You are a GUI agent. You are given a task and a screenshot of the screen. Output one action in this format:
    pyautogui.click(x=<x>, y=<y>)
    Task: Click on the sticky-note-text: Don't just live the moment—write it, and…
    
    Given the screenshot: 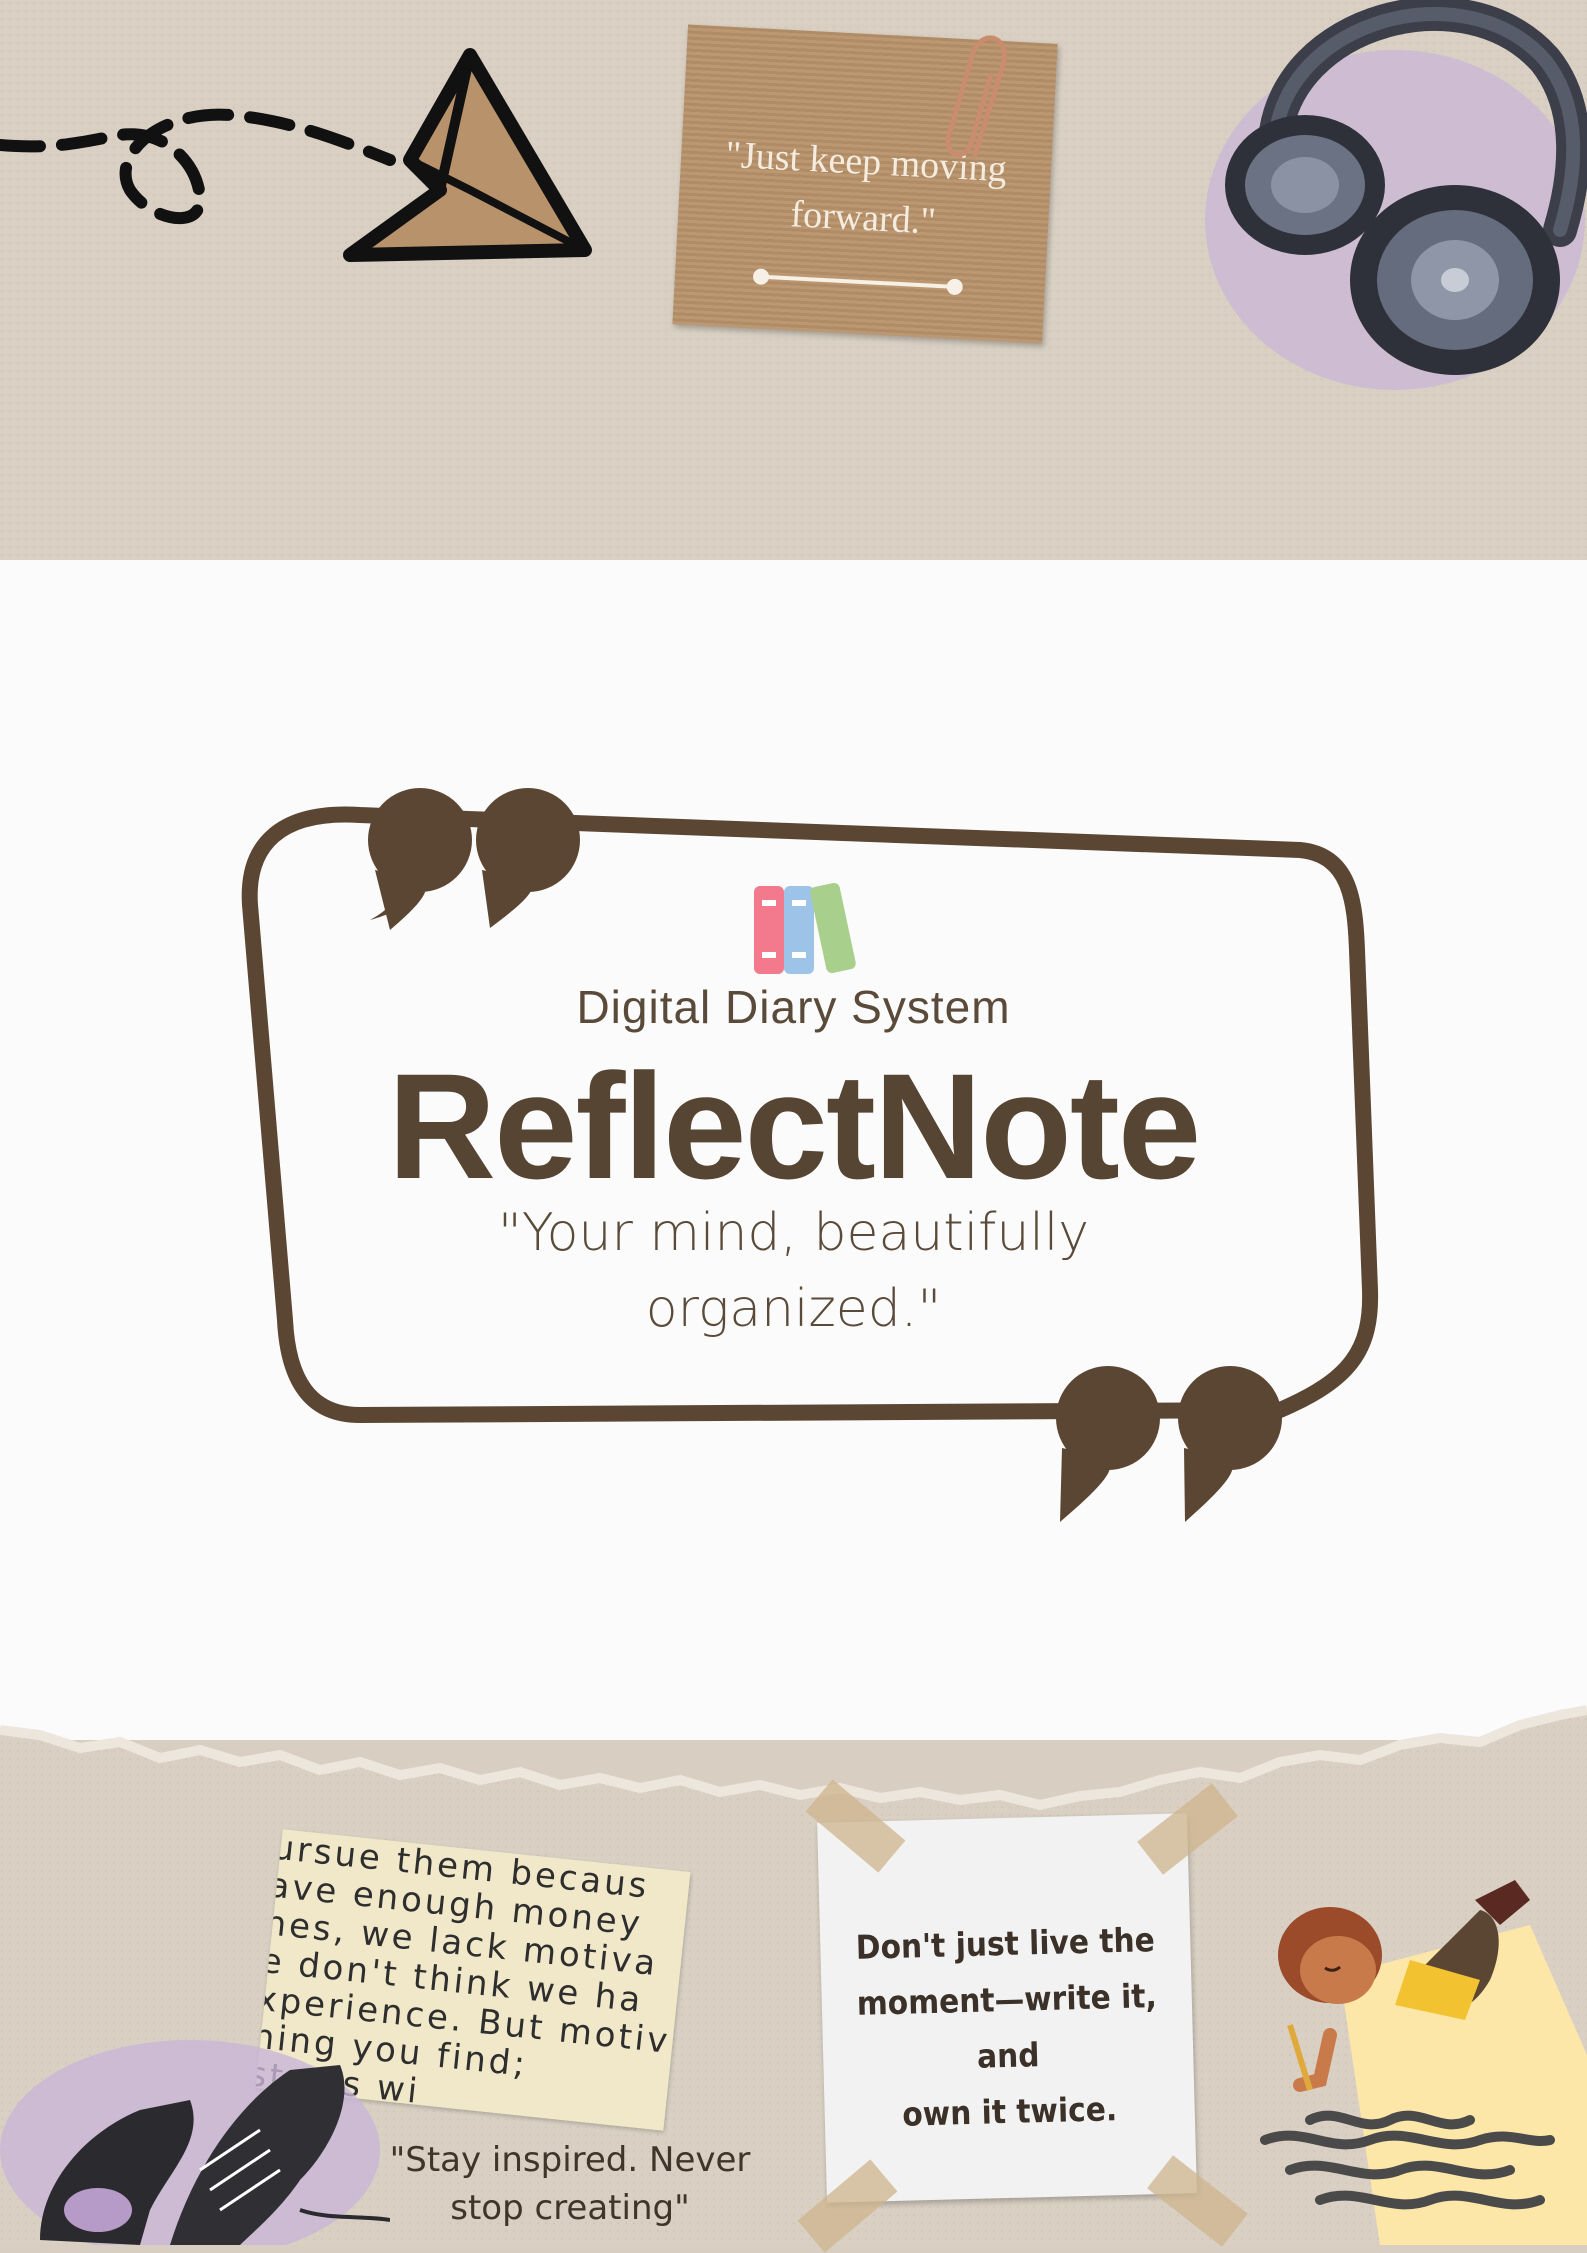 What is the action you would take?
    pyautogui.click(x=1008, y=2028)
    